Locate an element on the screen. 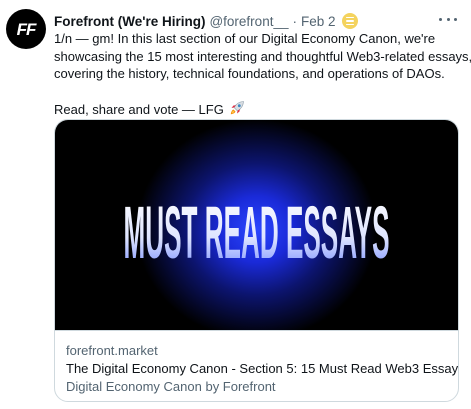  tweet-date: Feb 2 is located at coordinates (318, 21).